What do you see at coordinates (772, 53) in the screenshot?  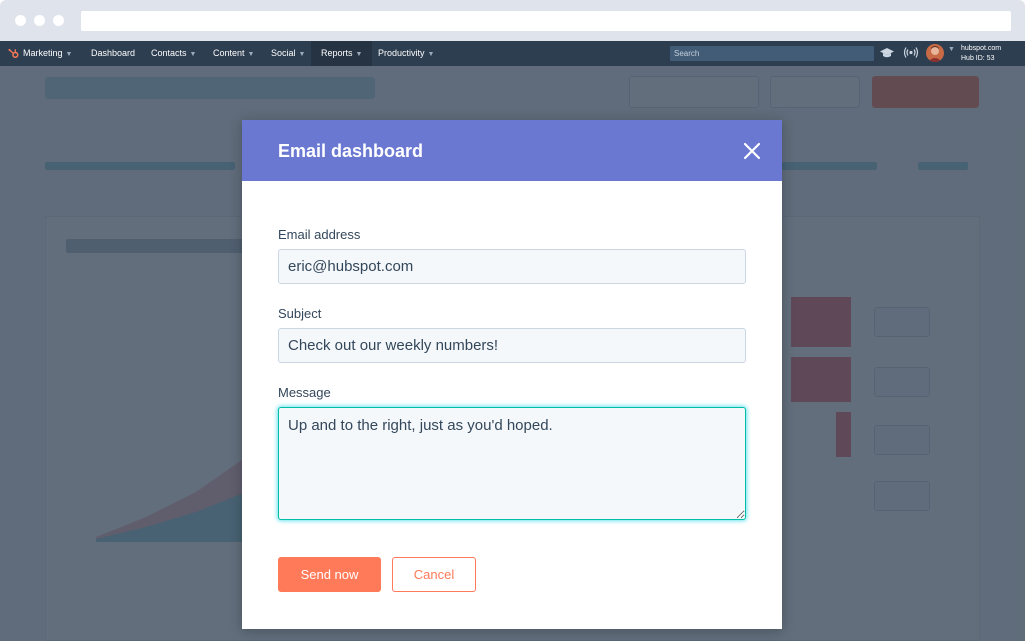 I see `search-input: Search` at bounding box center [772, 53].